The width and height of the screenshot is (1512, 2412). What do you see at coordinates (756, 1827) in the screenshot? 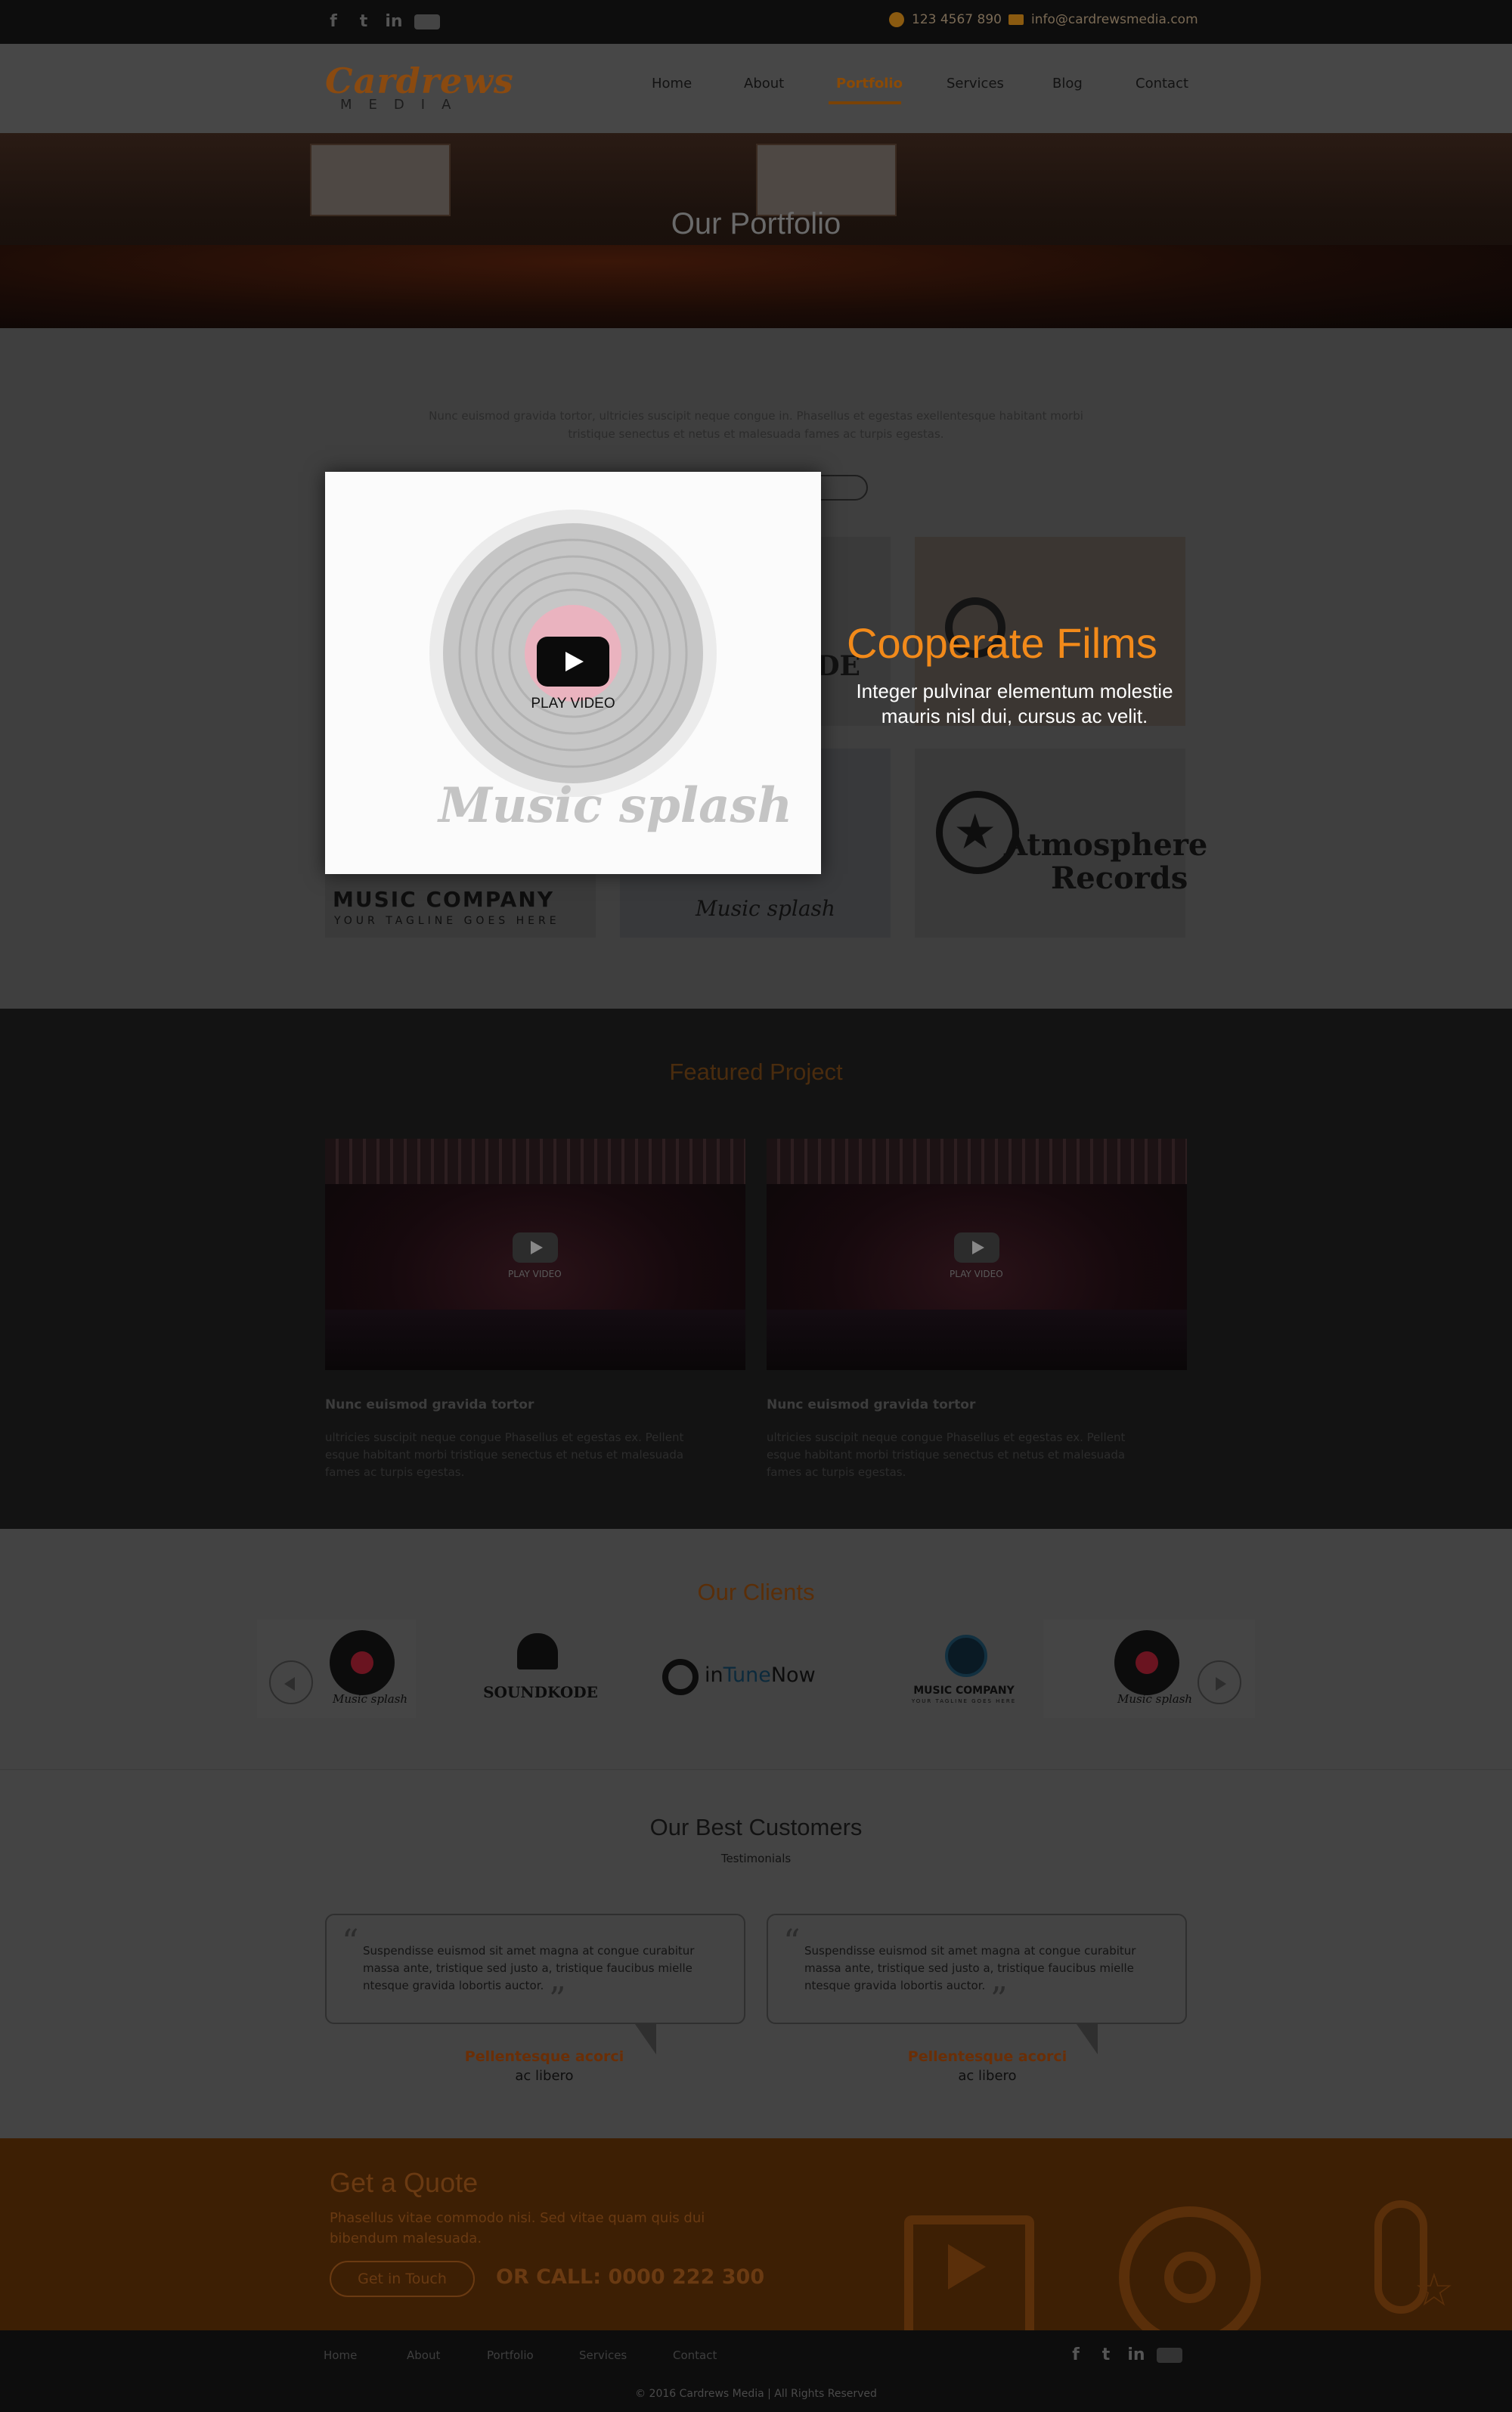
I see `customers-title: Our Best Customers` at bounding box center [756, 1827].